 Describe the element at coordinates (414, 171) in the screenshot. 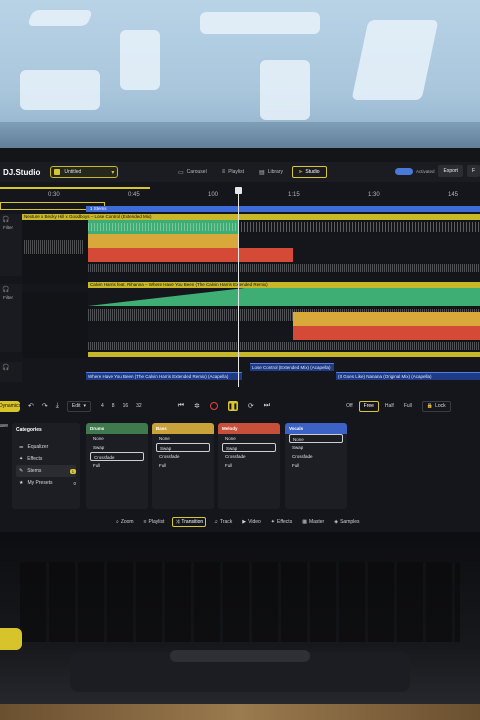

I see `activation-status: Activated` at that location.